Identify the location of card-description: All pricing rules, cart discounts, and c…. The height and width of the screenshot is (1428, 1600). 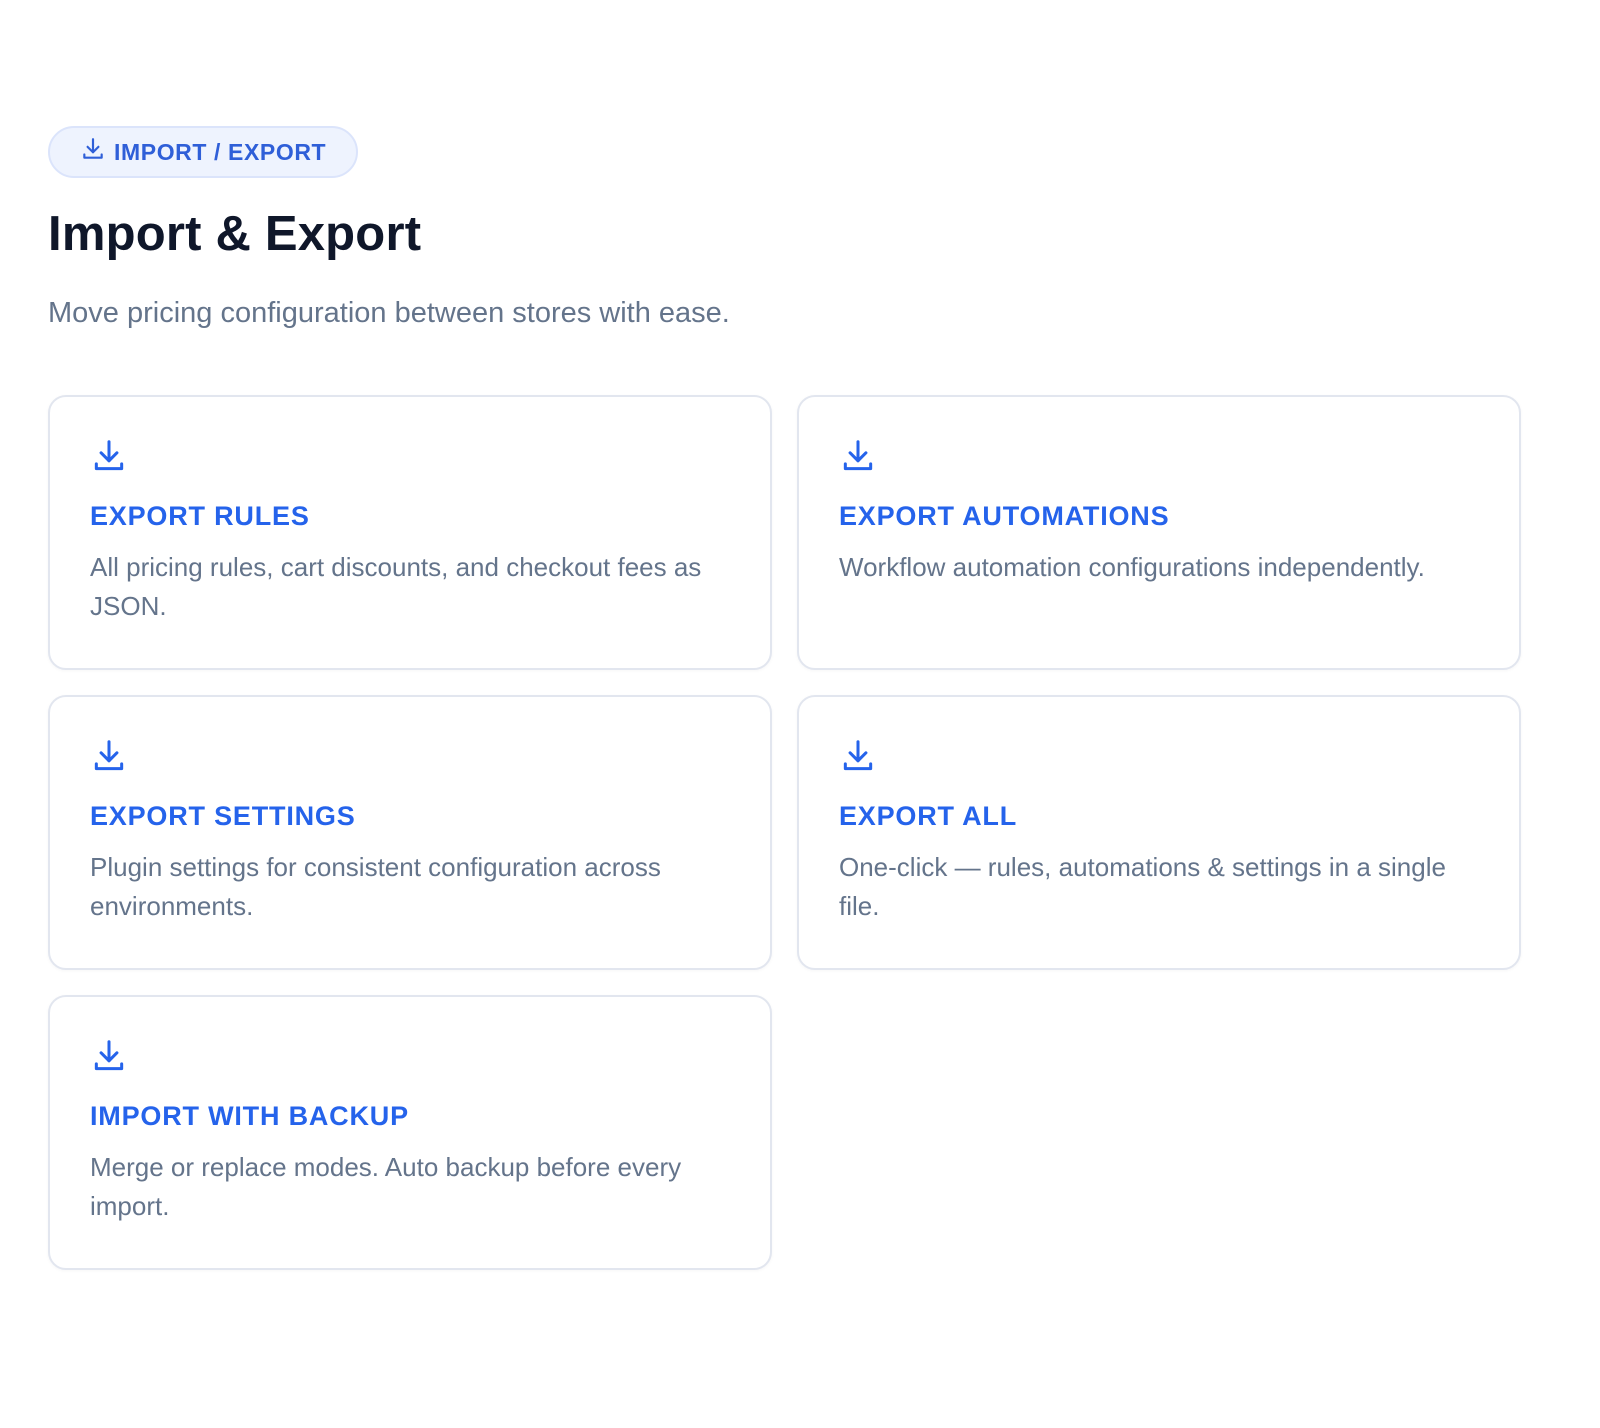
(396, 587).